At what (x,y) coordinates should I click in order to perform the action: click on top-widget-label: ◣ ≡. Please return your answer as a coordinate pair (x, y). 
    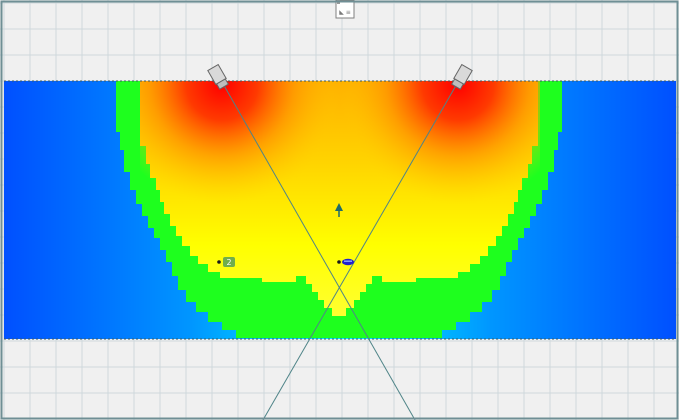
    Looking at the image, I should click on (345, 12).